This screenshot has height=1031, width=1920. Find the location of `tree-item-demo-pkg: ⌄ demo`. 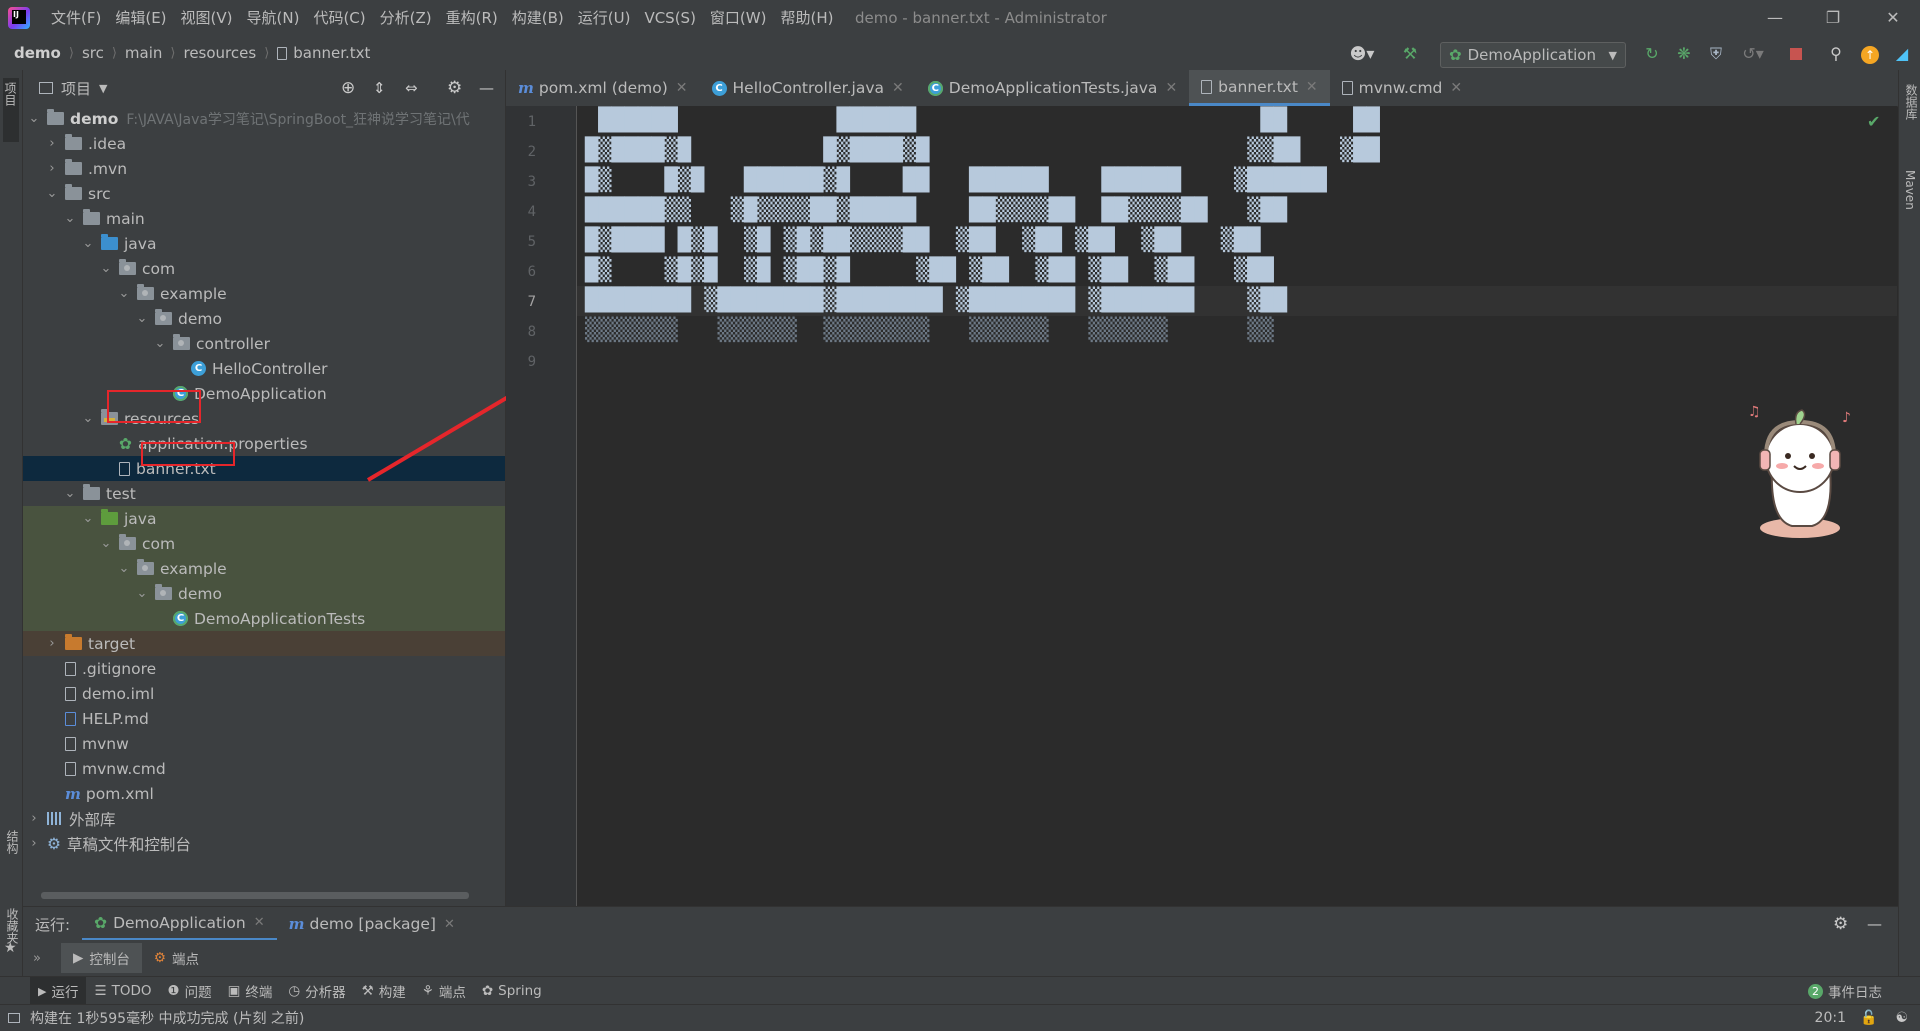

tree-item-demo-pkg: ⌄ demo is located at coordinates (264, 318).